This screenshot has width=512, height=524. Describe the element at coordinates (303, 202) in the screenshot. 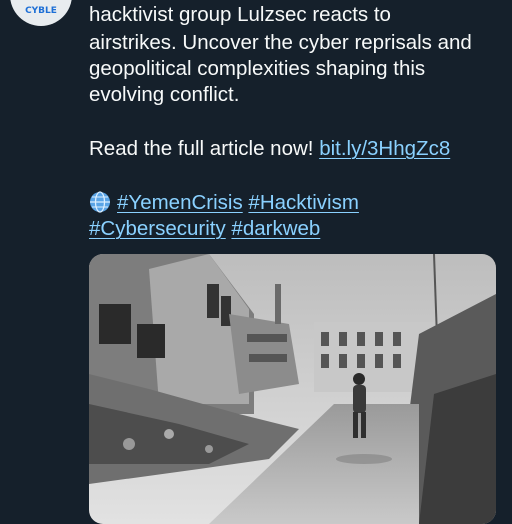

I see `hashtag-hacktivism: #Hacktivism` at that location.